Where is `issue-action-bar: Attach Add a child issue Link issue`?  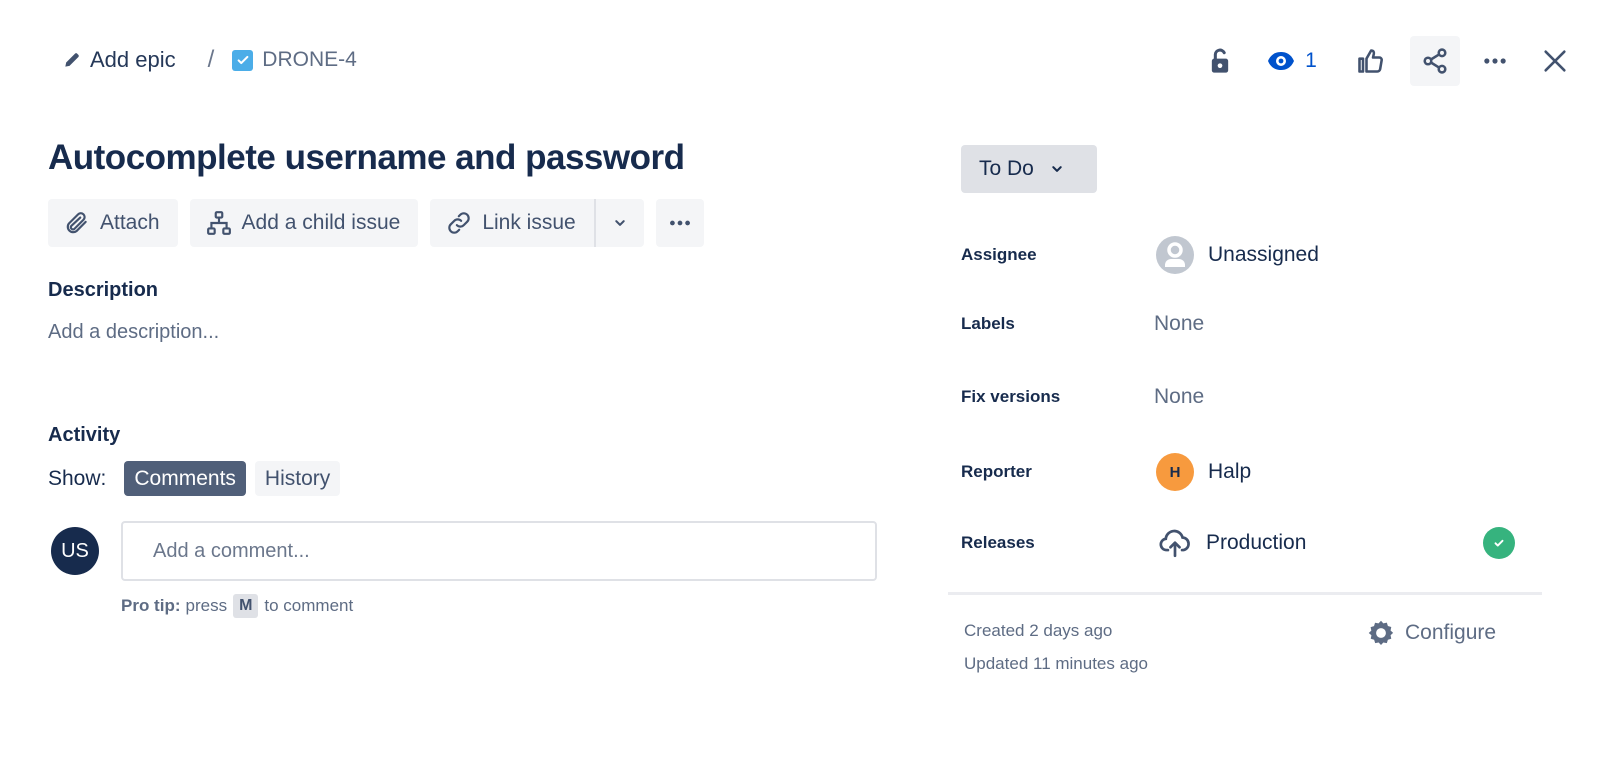
issue-action-bar: Attach Add a child issue Link issue is located at coordinates (376, 223).